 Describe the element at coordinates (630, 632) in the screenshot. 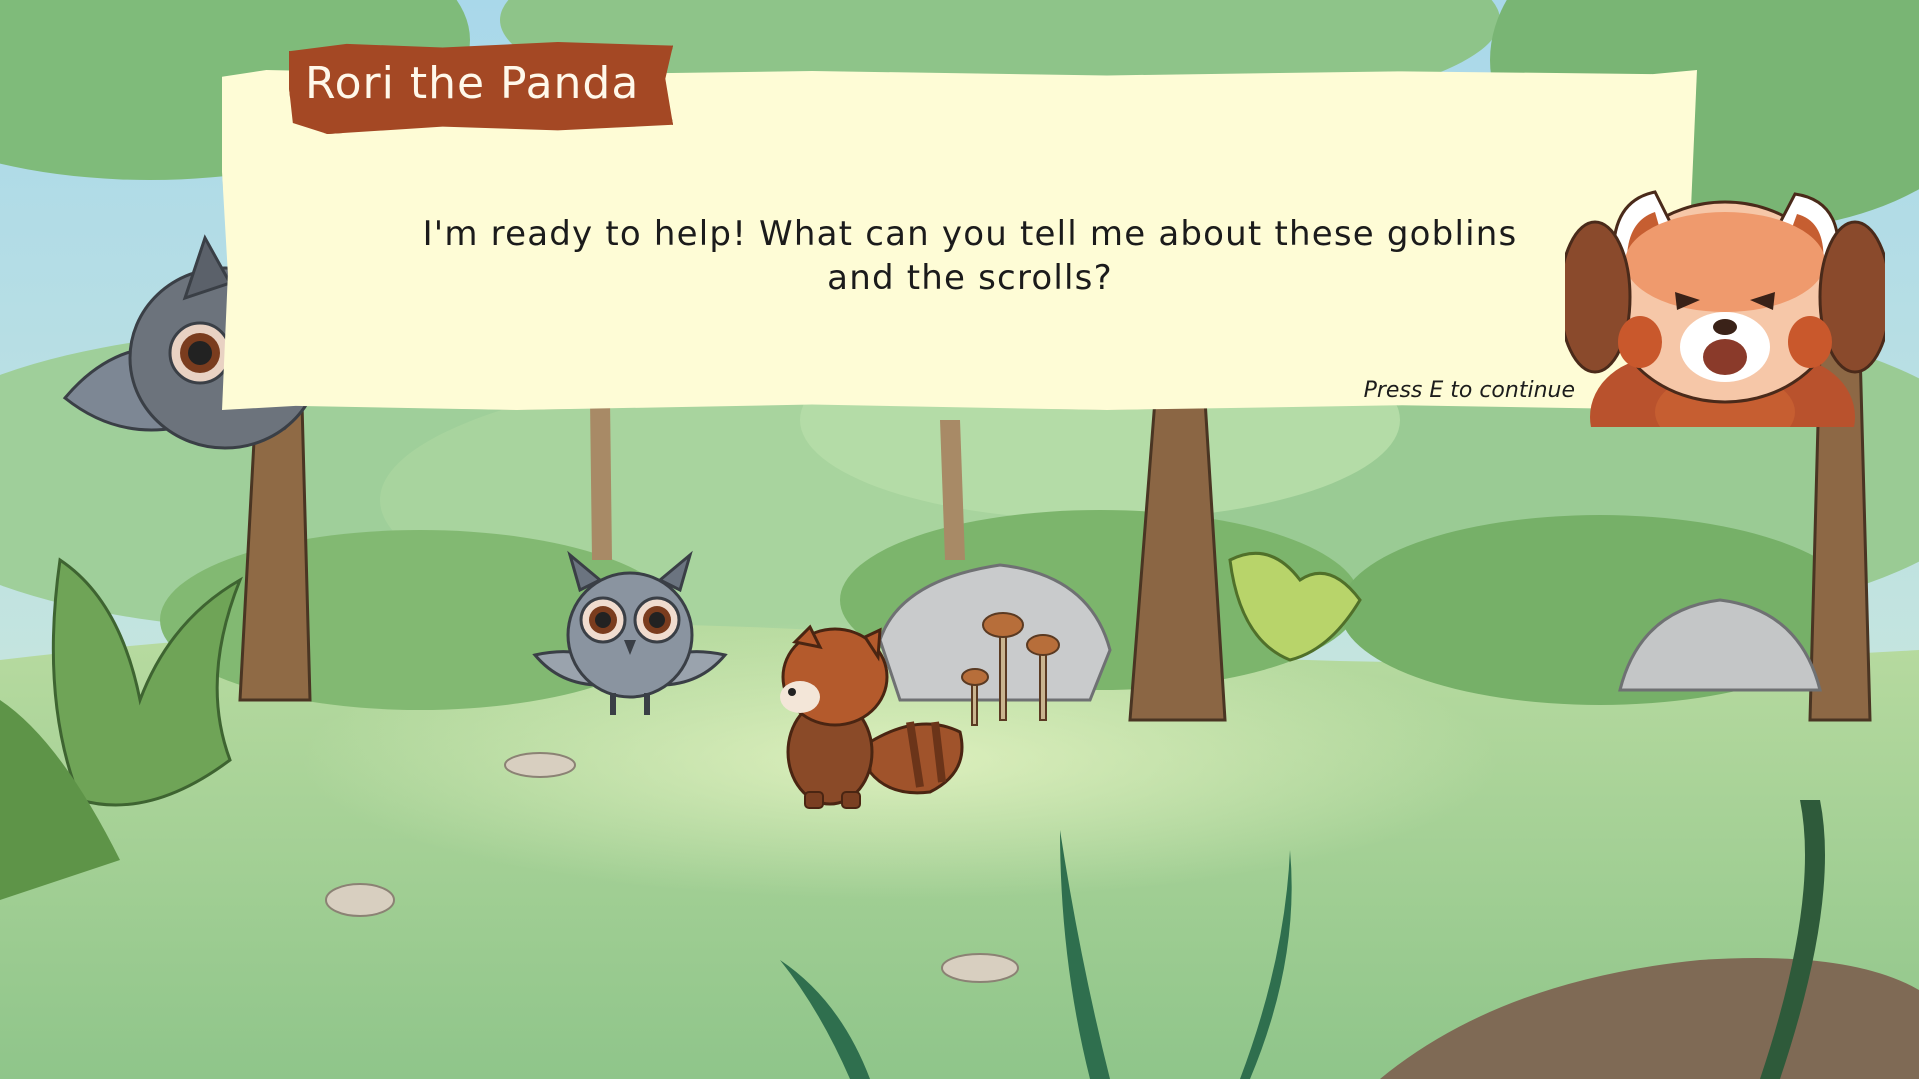

I see `owl-icon` at that location.